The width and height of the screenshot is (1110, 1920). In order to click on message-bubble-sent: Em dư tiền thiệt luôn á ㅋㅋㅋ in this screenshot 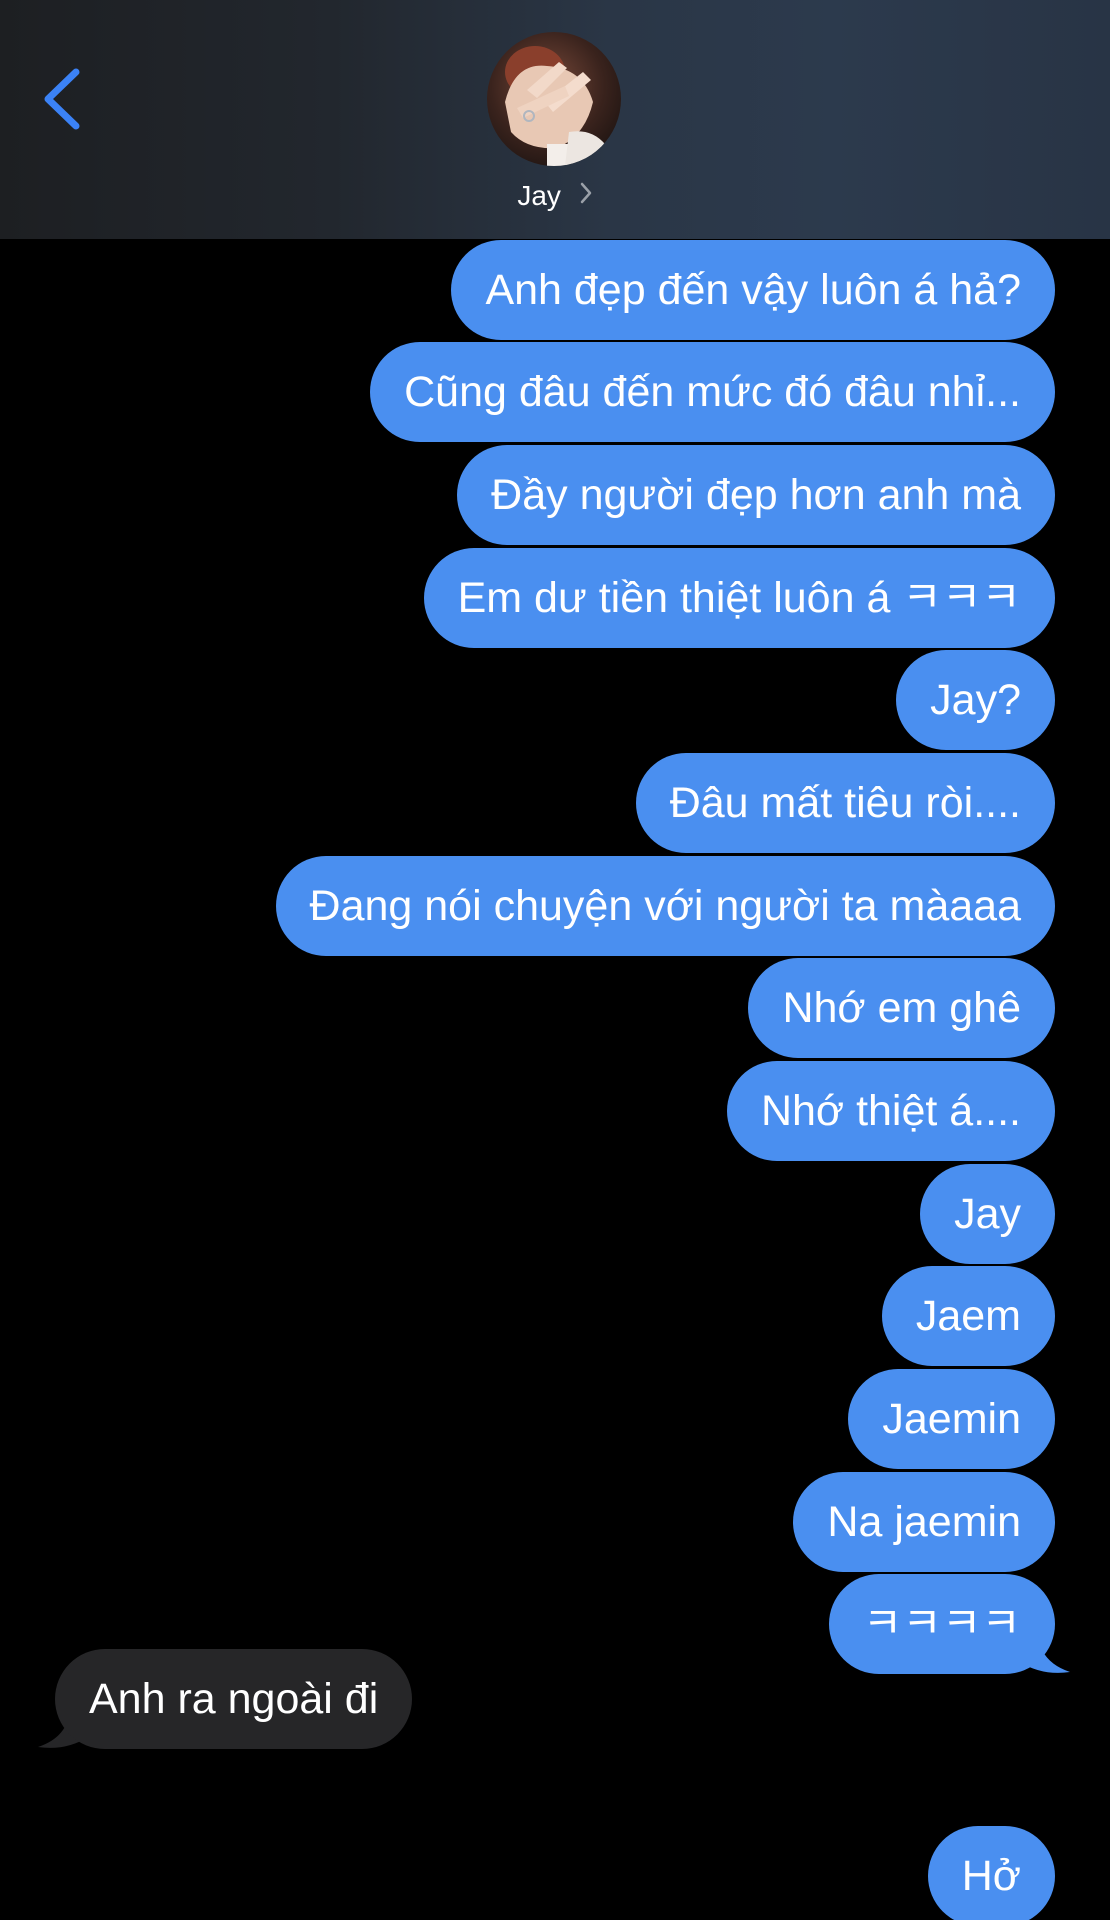, I will do `click(739, 598)`.